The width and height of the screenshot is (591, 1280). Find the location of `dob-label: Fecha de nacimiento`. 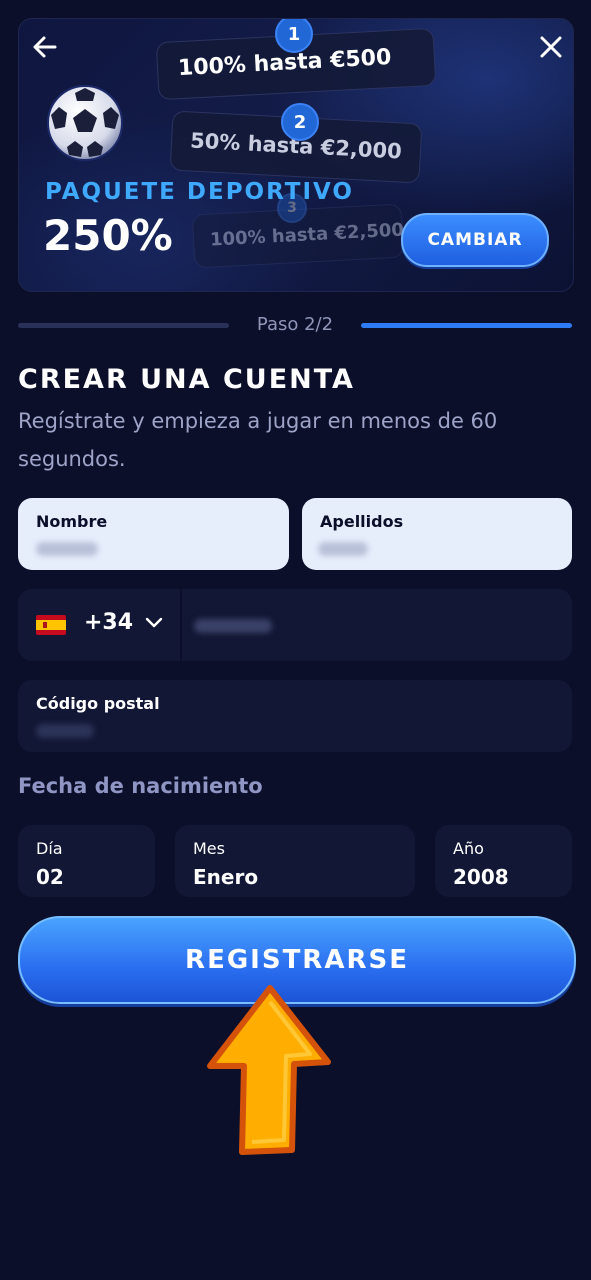

dob-label: Fecha de nacimiento is located at coordinates (140, 786).